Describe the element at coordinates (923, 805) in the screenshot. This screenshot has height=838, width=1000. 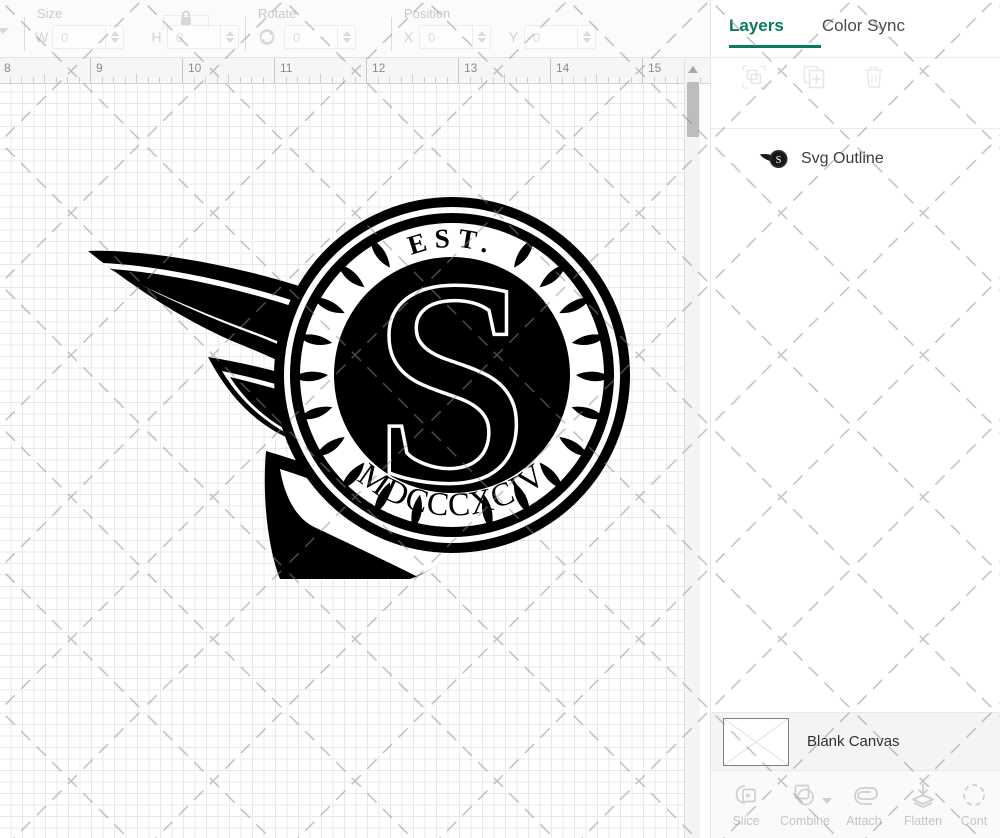
I see `flatten-button: Flatten` at that location.